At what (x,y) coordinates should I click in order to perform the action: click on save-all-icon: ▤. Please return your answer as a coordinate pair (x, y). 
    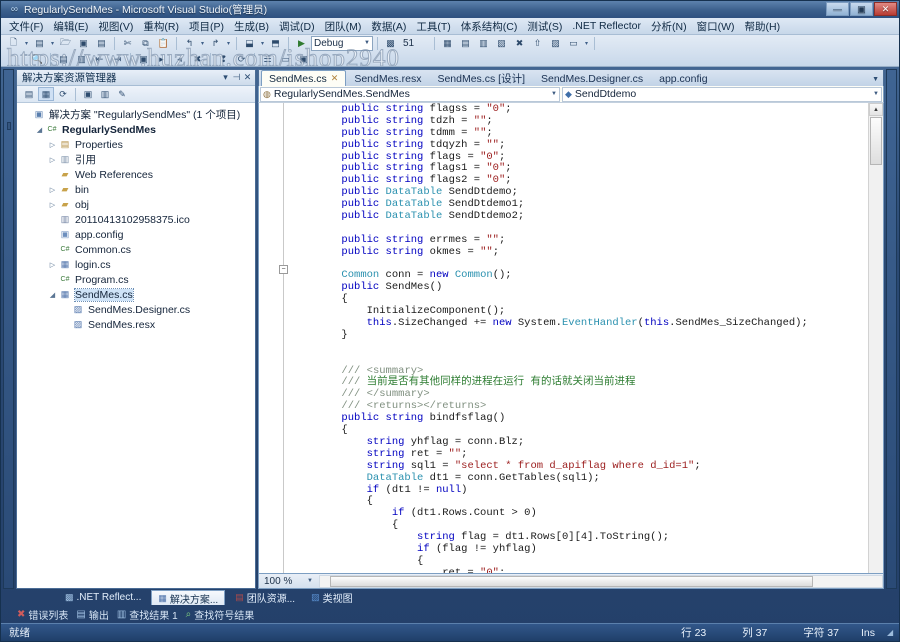
    Looking at the image, I should click on (101, 43).